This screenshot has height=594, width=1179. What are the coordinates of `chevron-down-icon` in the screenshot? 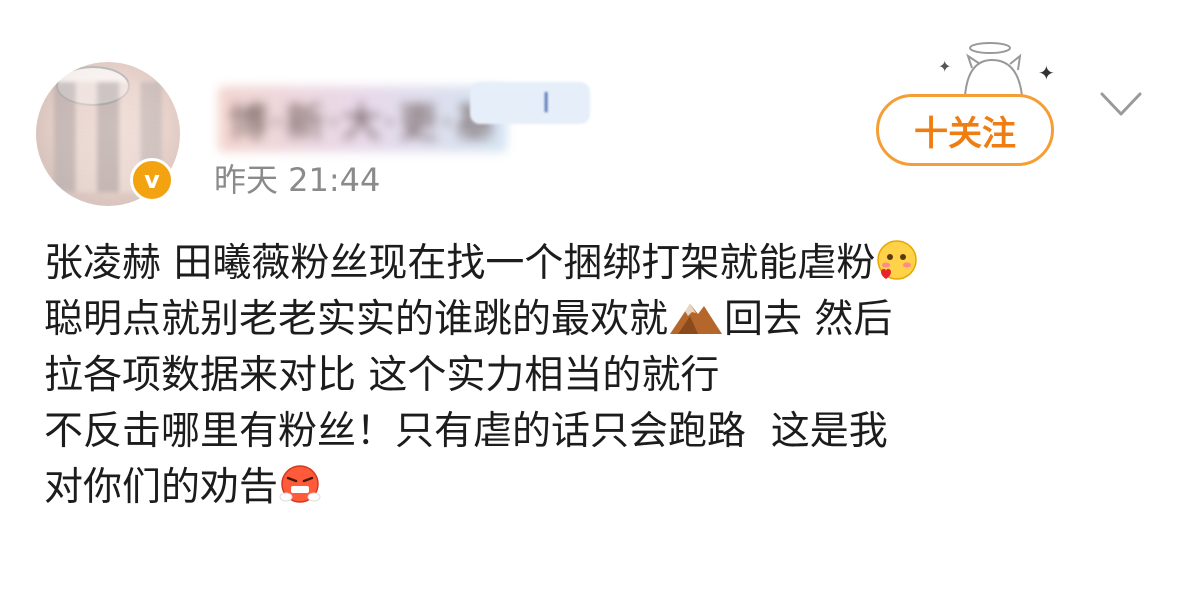 It's located at (1121, 104).